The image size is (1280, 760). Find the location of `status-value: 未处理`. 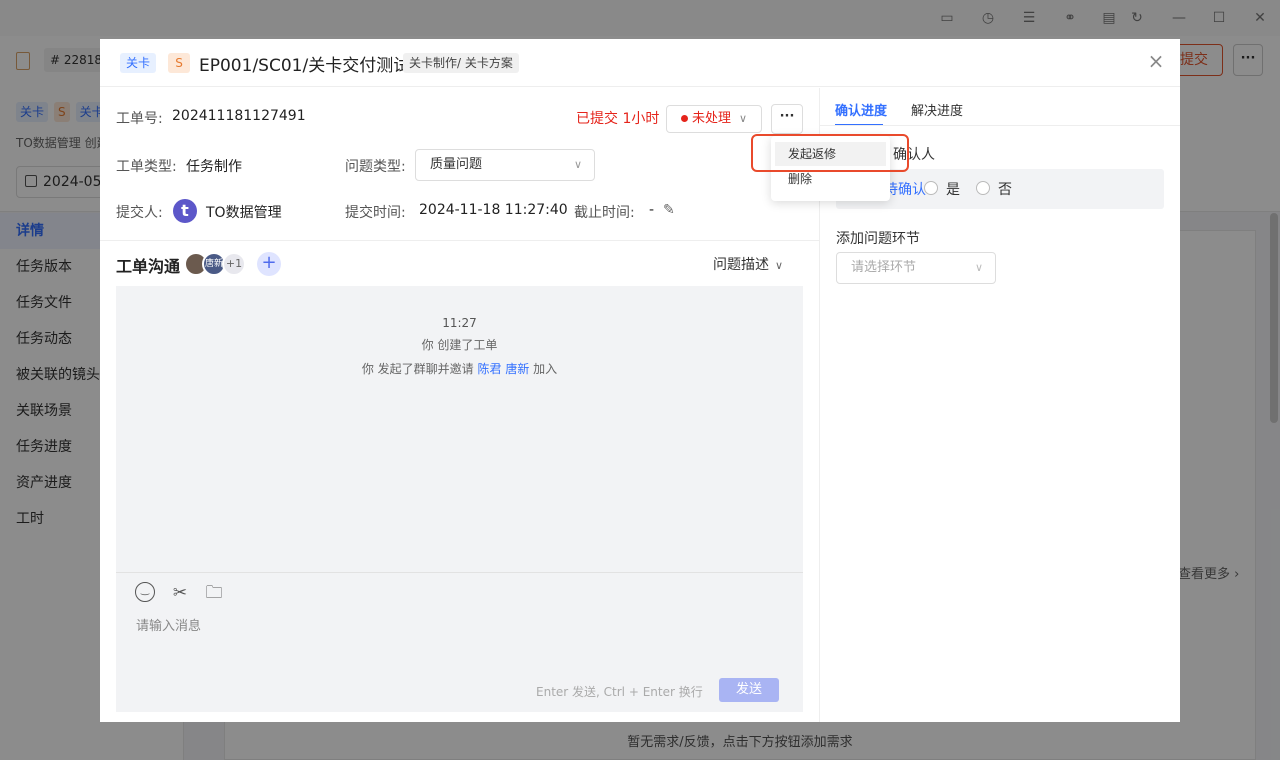

status-value: 未处理 is located at coordinates (712, 118).